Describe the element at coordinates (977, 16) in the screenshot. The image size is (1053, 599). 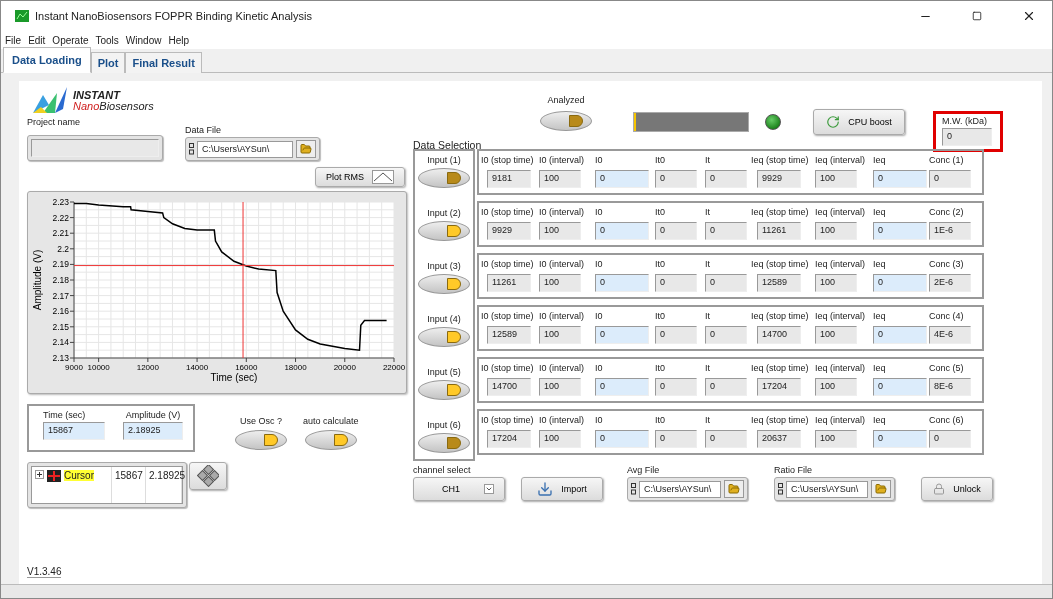
I see `maximize-icon` at that location.